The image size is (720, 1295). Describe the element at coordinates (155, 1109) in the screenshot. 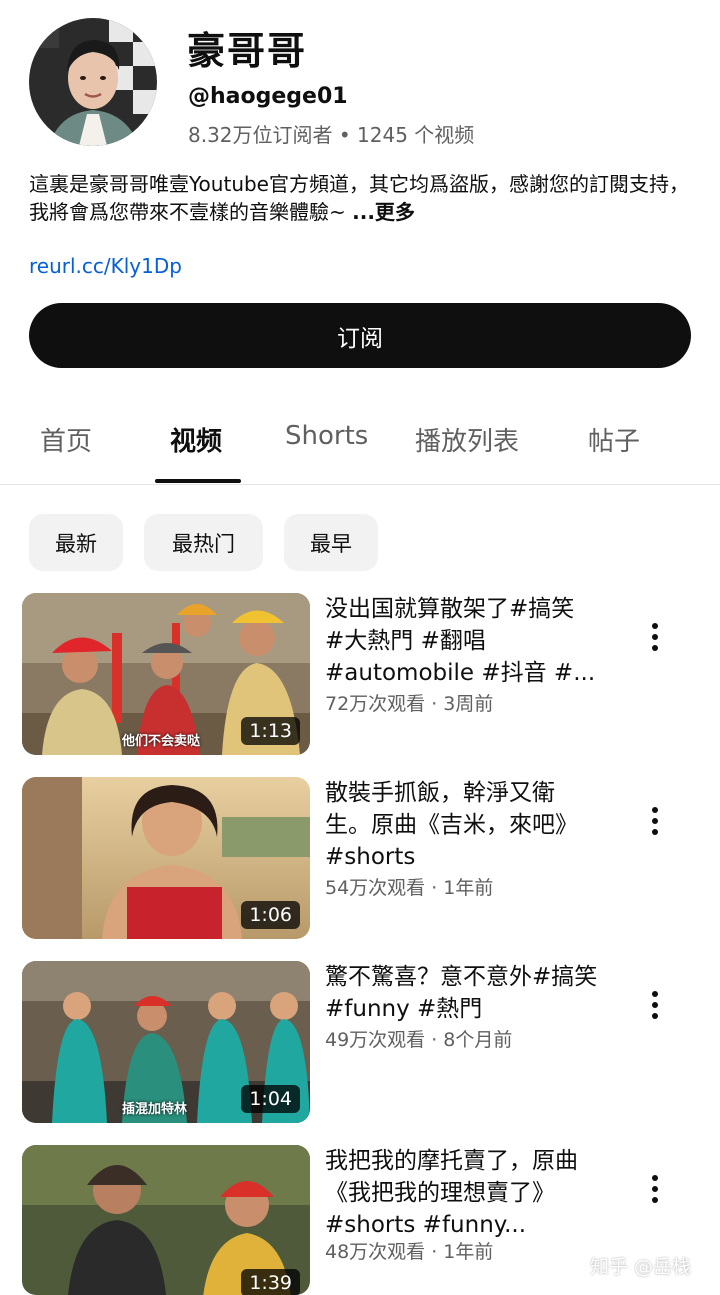

I see `thumbnail-caption: 插混加特林` at that location.